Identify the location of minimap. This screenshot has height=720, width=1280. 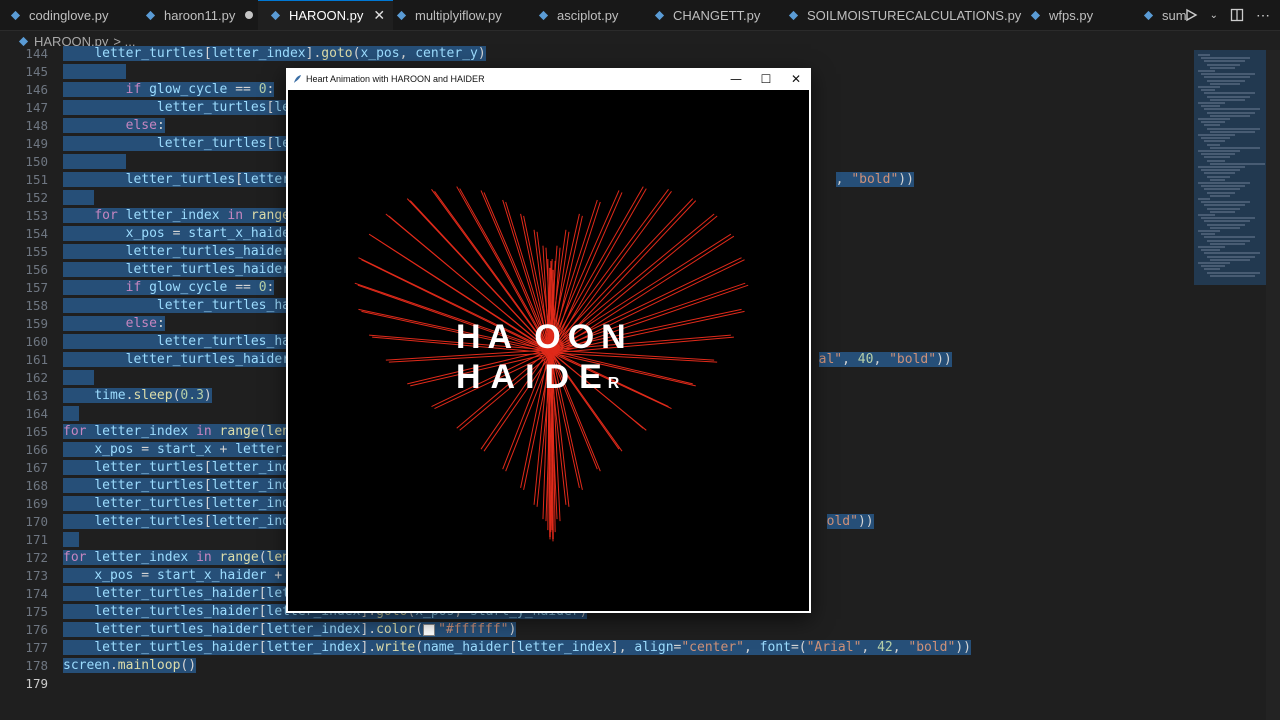
(1230, 167).